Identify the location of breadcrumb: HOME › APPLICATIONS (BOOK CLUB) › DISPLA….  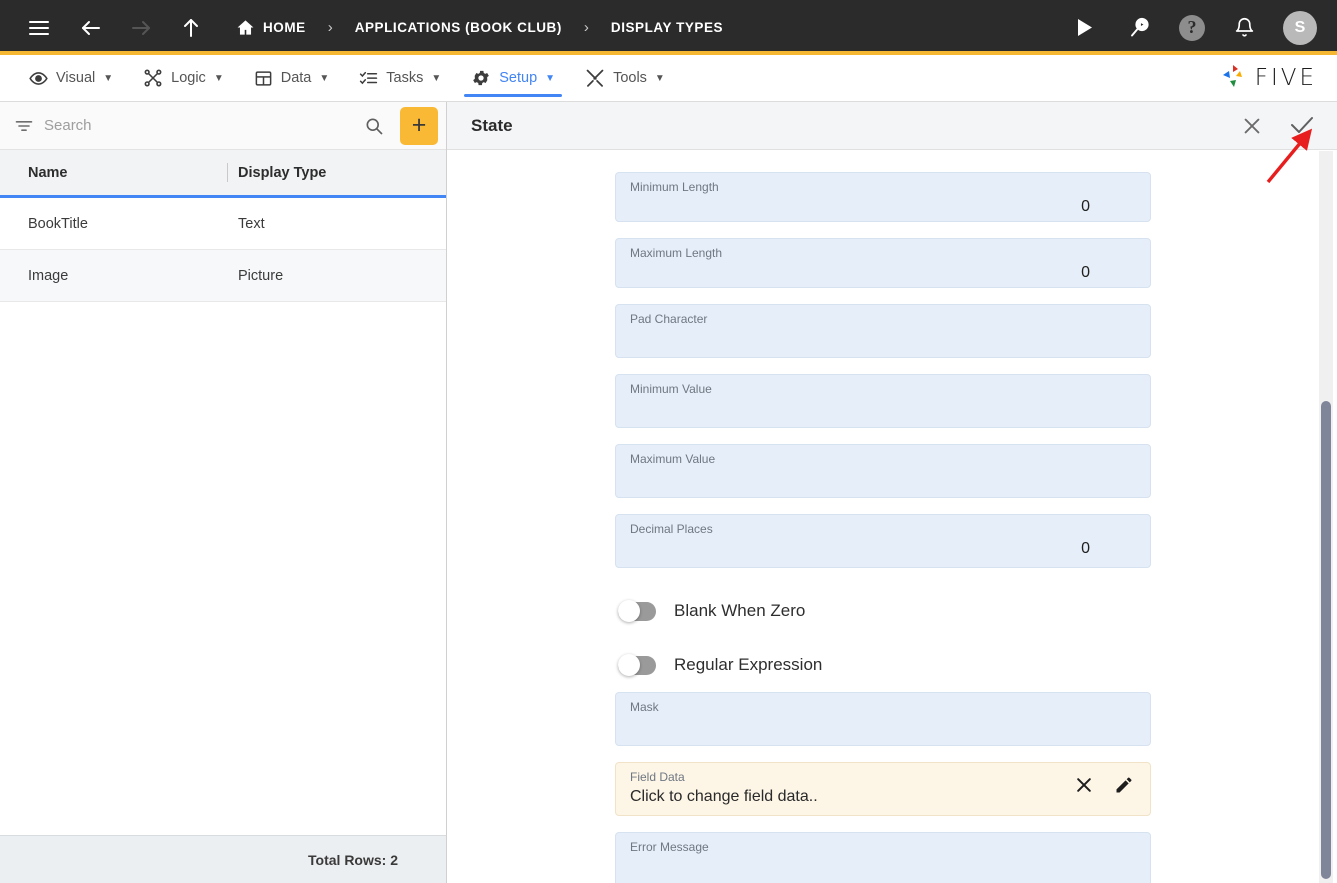
(479, 27).